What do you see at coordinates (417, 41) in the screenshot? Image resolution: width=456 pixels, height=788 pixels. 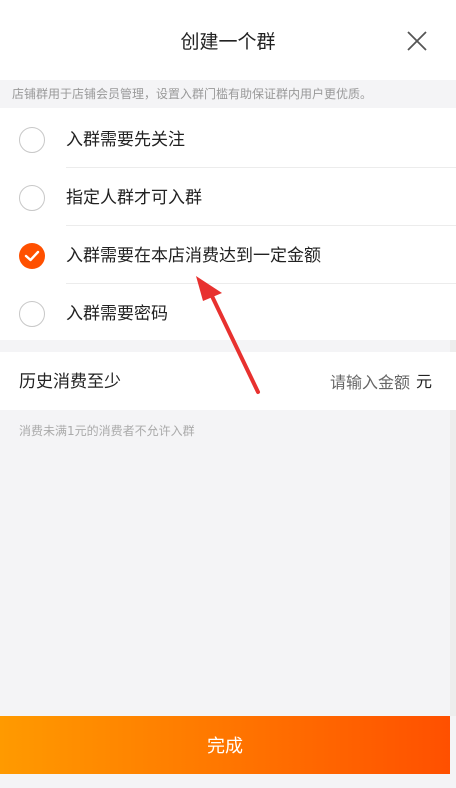 I see `close-icon` at bounding box center [417, 41].